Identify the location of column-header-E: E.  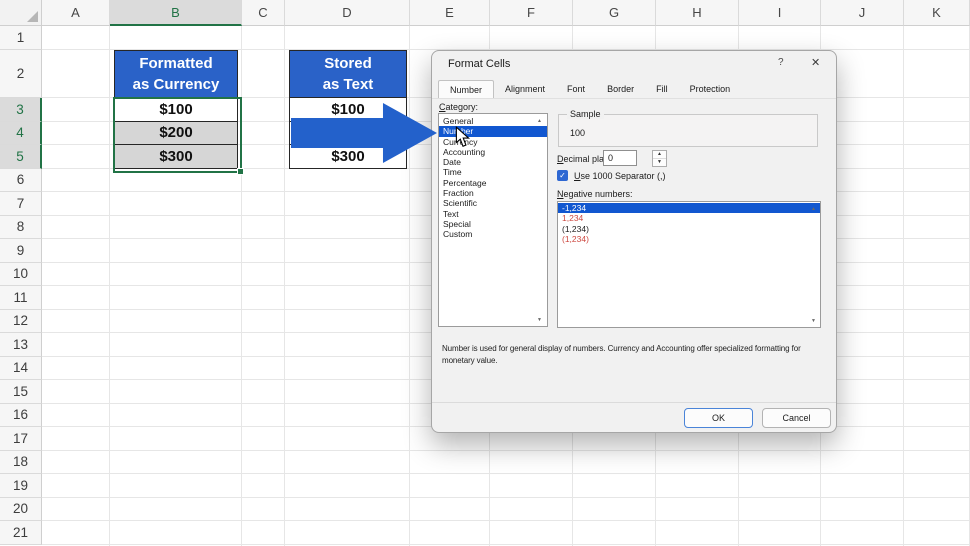
(450, 13).